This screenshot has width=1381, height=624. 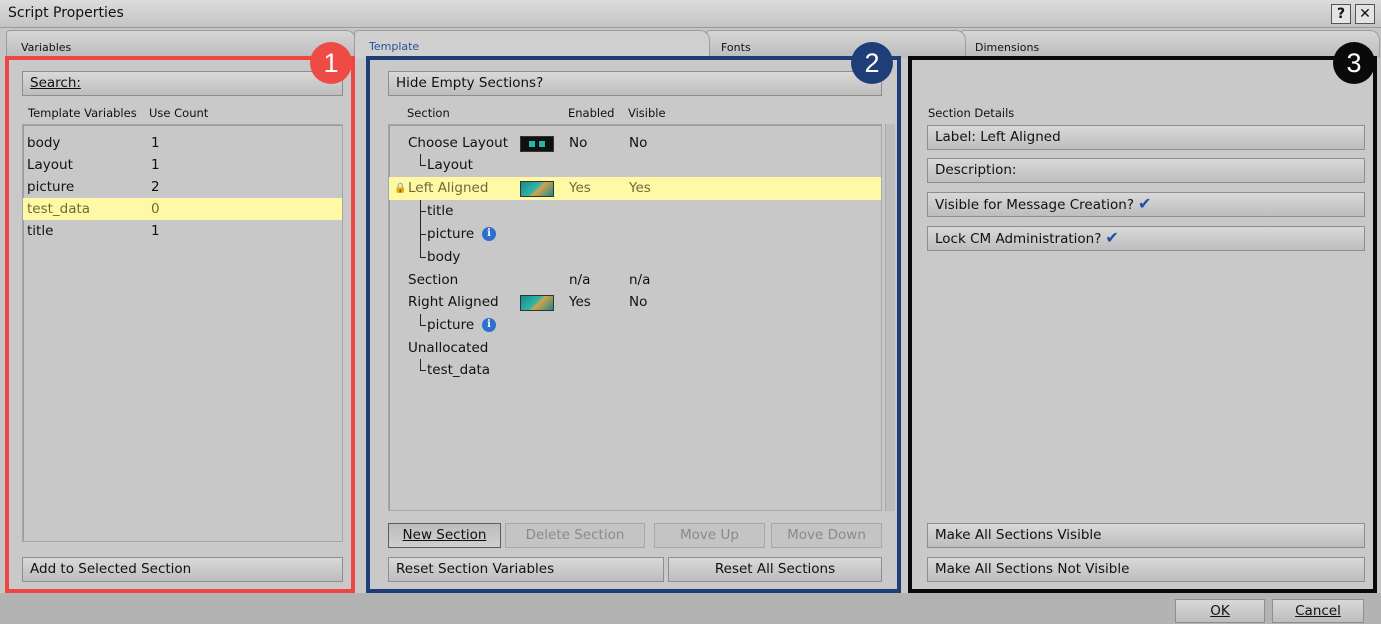 What do you see at coordinates (1365, 14) in the screenshot?
I see `close-button: ✕` at bounding box center [1365, 14].